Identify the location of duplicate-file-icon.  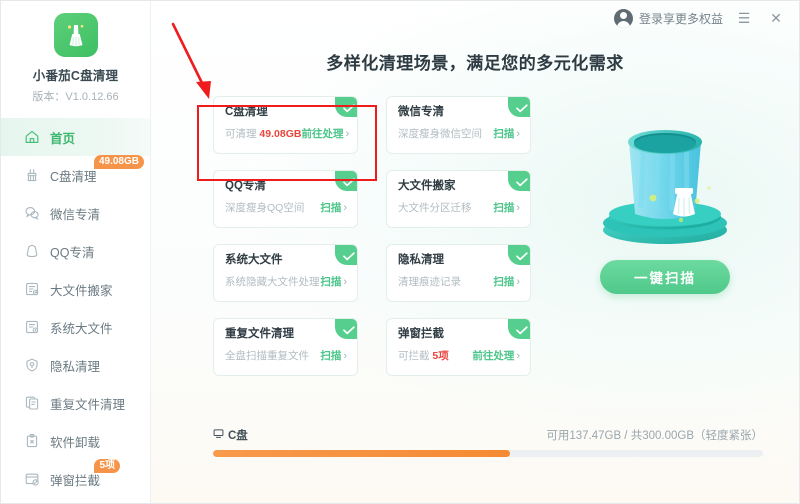
(31, 403).